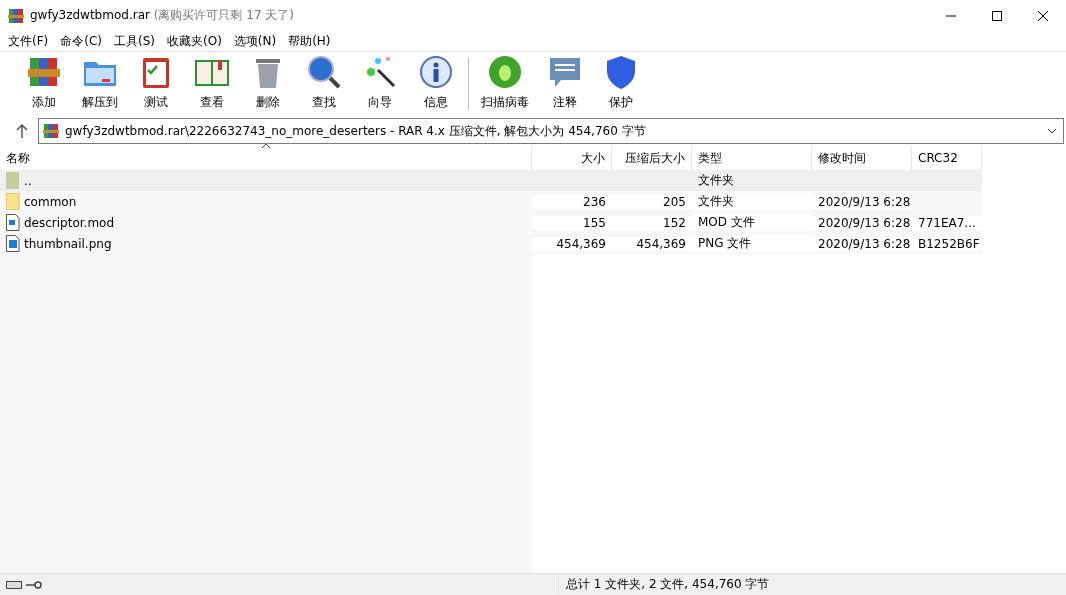 Image resolution: width=1066 pixels, height=595 pixels. I want to click on packed-size-cell: 152, so click(652, 222).